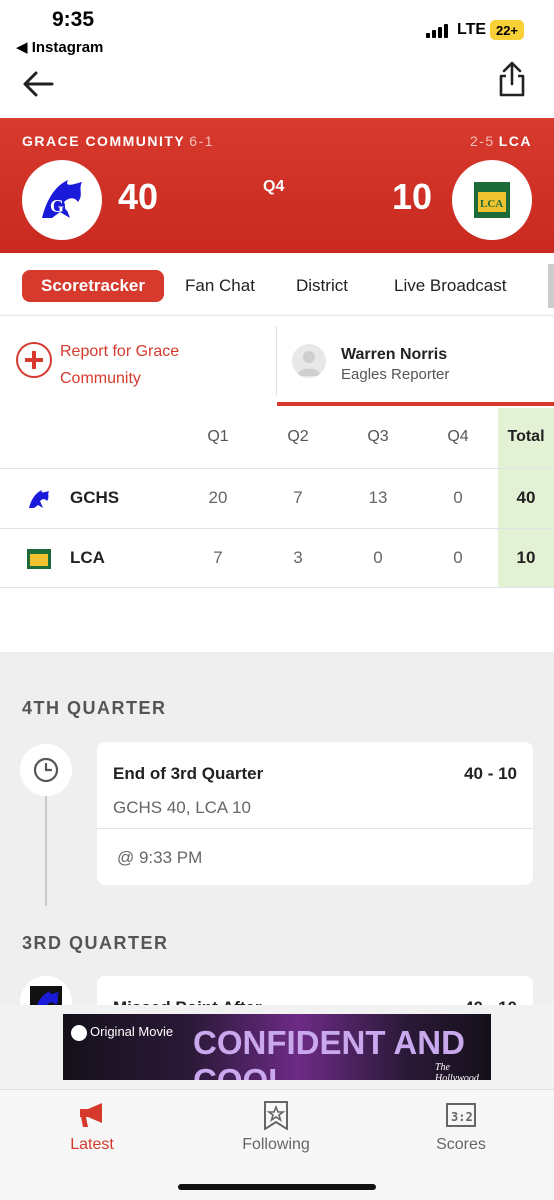 The height and width of the screenshot is (1200, 554). Describe the element at coordinates (298, 436) in the screenshot. I see `header-q2: Q2` at that location.